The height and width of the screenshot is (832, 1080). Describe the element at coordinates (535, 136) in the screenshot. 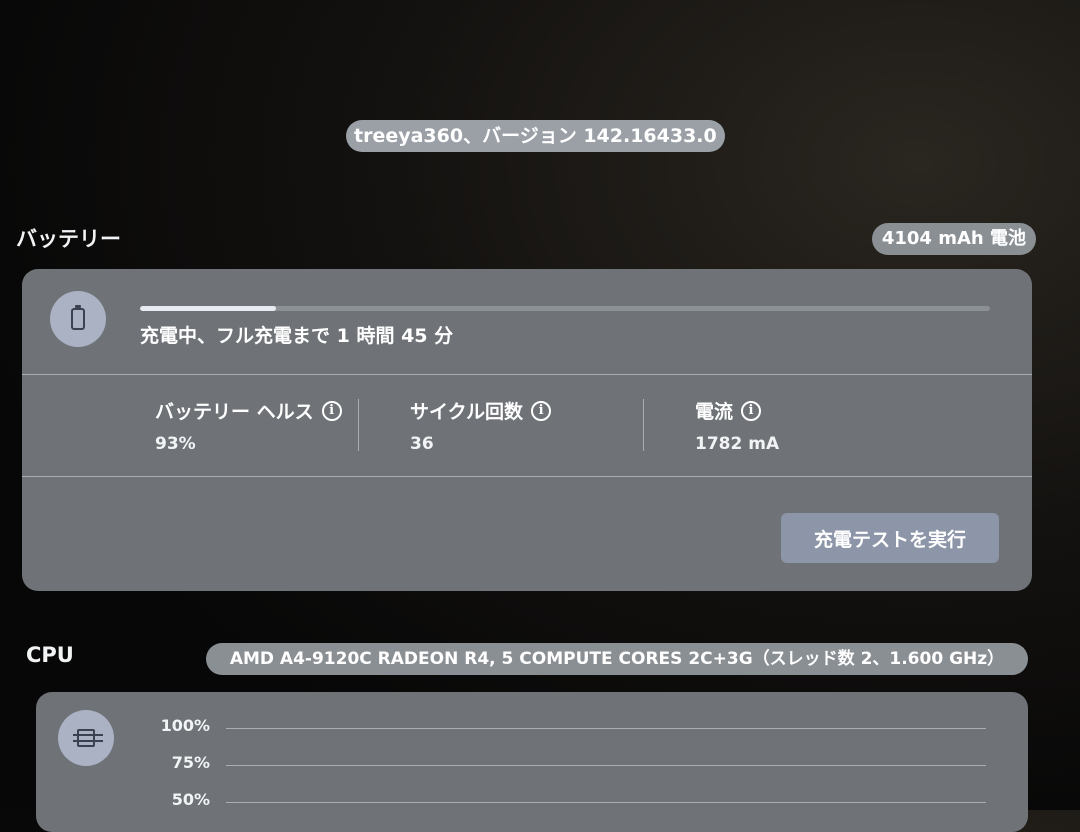

I see `version-badge: treeya360、バージョン 142.16433.0` at that location.